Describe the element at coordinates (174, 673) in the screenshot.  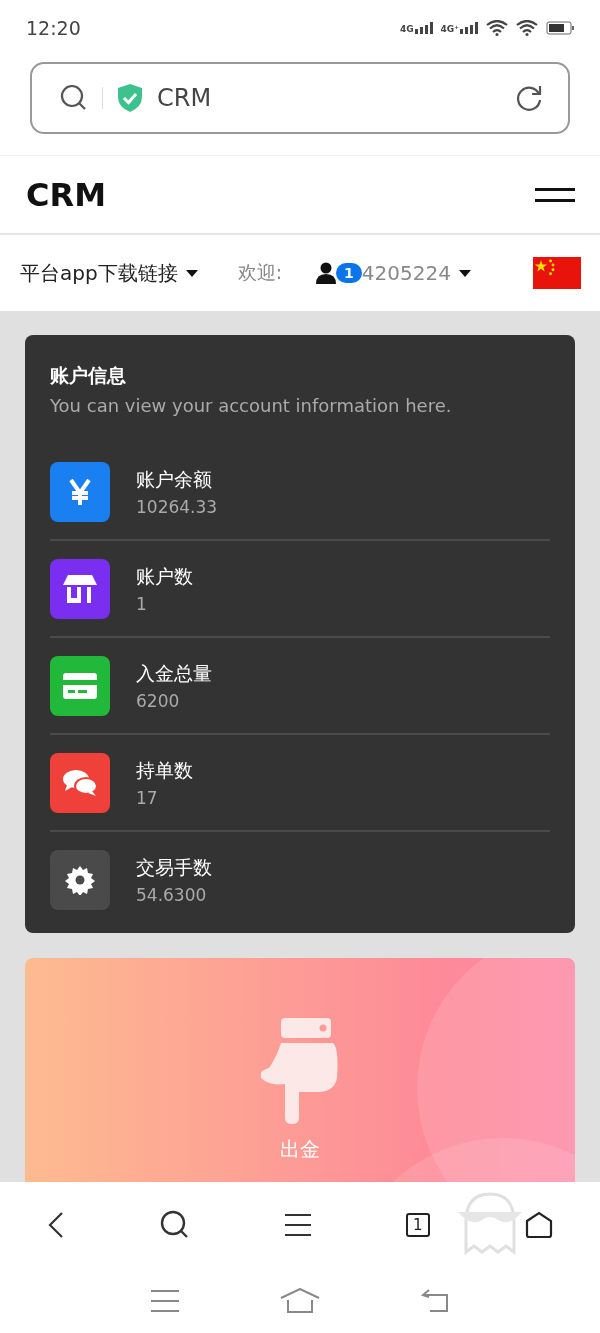
I see `stat-label: 入金总量` at that location.